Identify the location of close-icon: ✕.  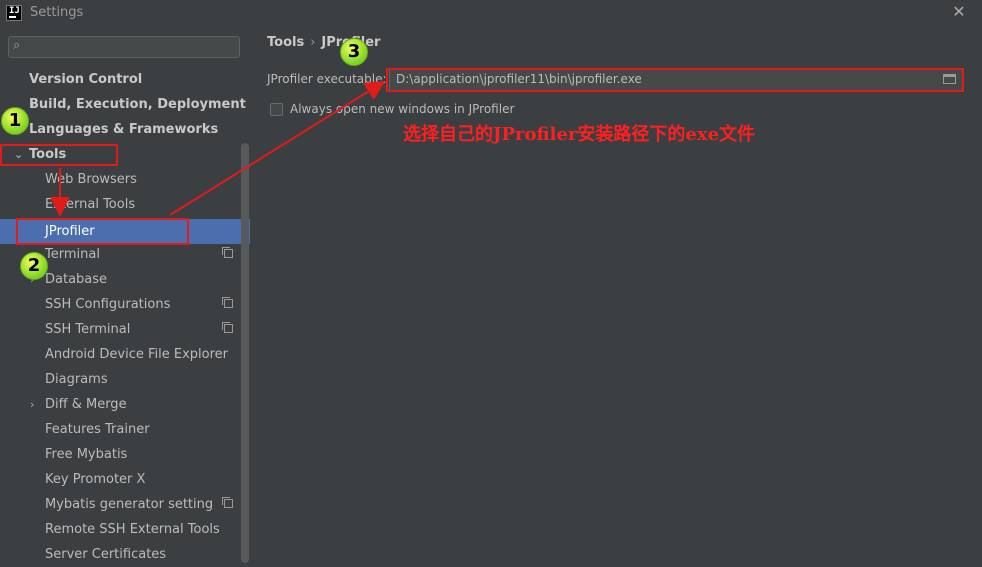
(959, 11).